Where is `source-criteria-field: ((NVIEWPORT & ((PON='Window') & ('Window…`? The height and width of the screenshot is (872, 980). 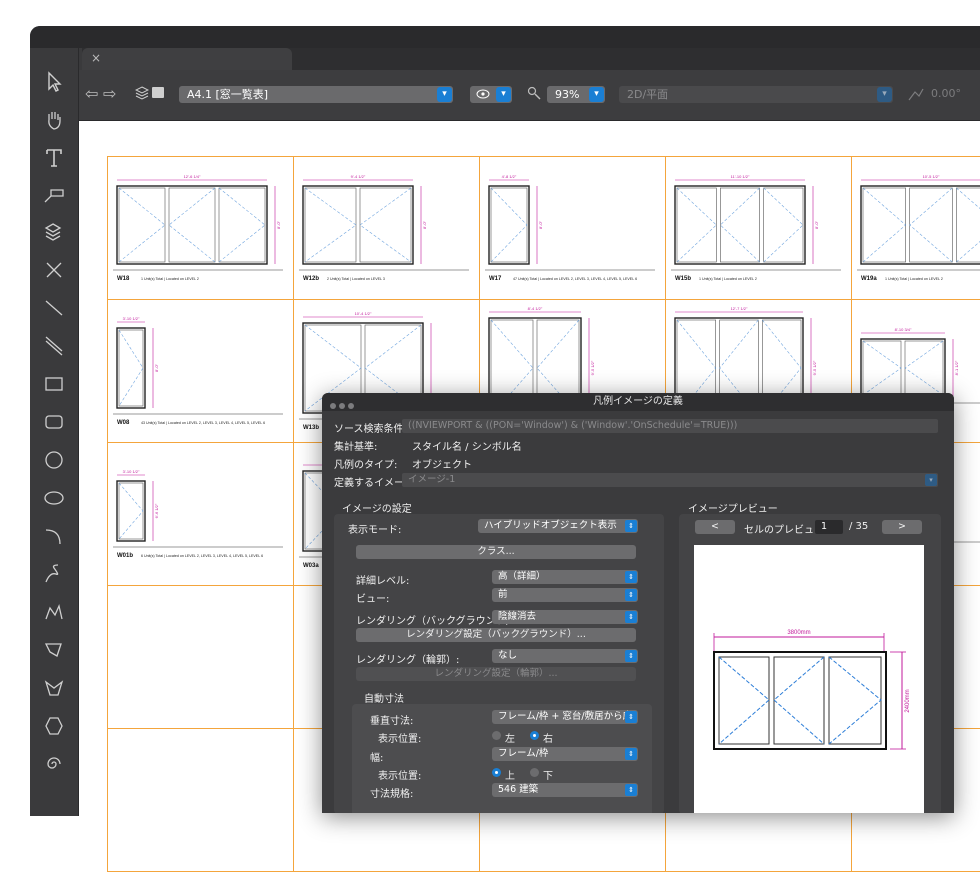
source-criteria-field: ((NVIEWPORT & ((PON='Window') & ('Window… is located at coordinates (670, 426).